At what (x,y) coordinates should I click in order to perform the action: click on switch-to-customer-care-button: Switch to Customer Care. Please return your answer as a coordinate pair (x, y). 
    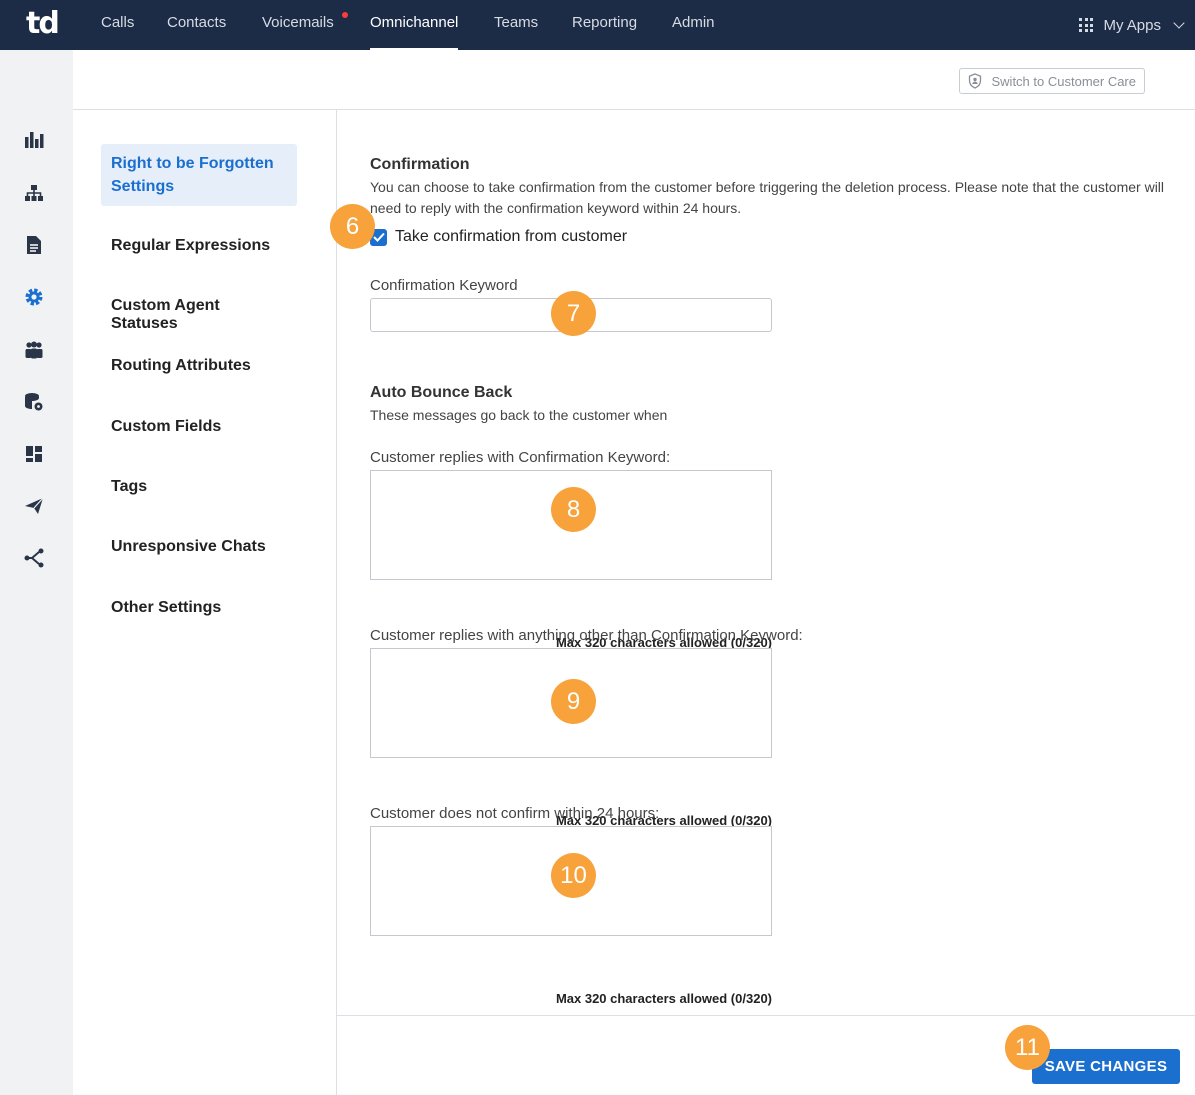
    Looking at the image, I should click on (1051, 81).